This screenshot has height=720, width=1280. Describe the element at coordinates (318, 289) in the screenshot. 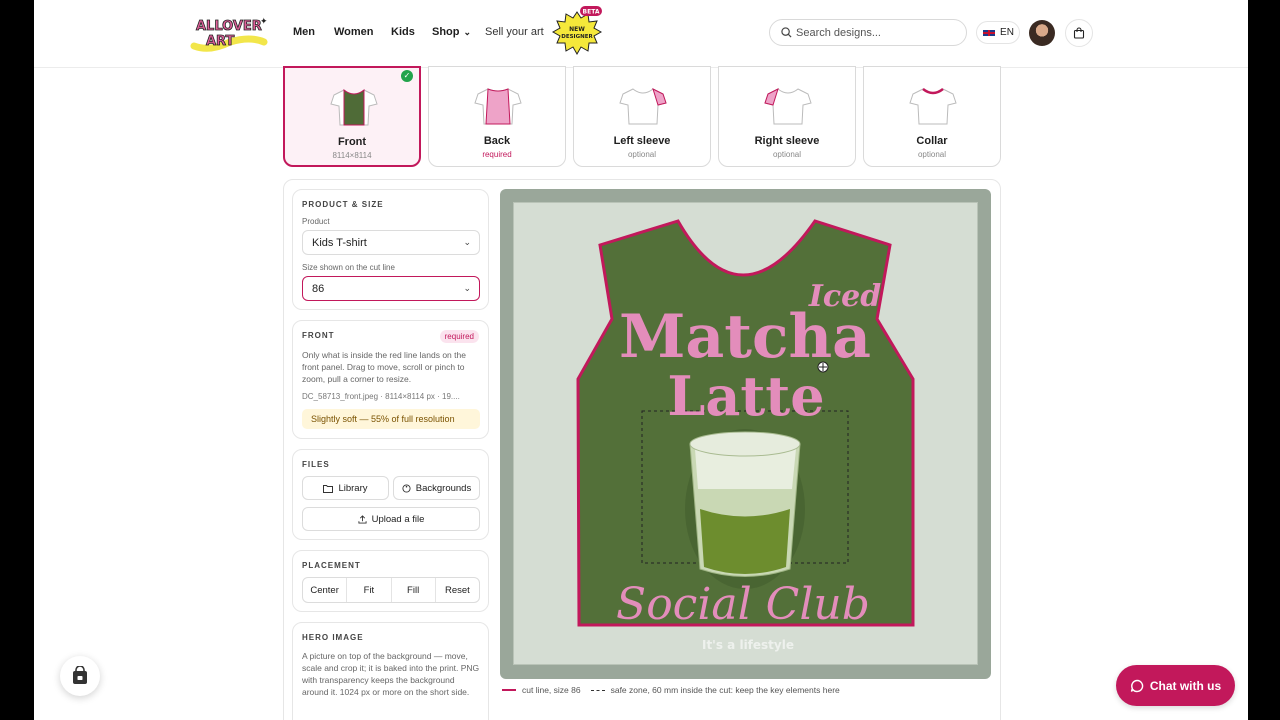

I see `size-value: 86` at that location.